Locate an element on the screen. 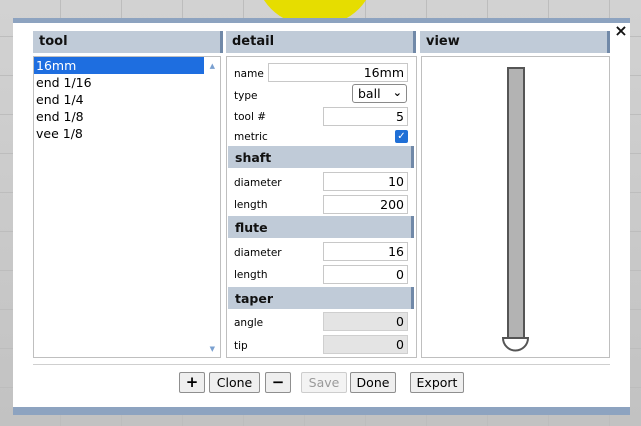 Image resolution: width=641 pixels, height=426 pixels. tool-list-item: end 1/8 is located at coordinates (119, 116).